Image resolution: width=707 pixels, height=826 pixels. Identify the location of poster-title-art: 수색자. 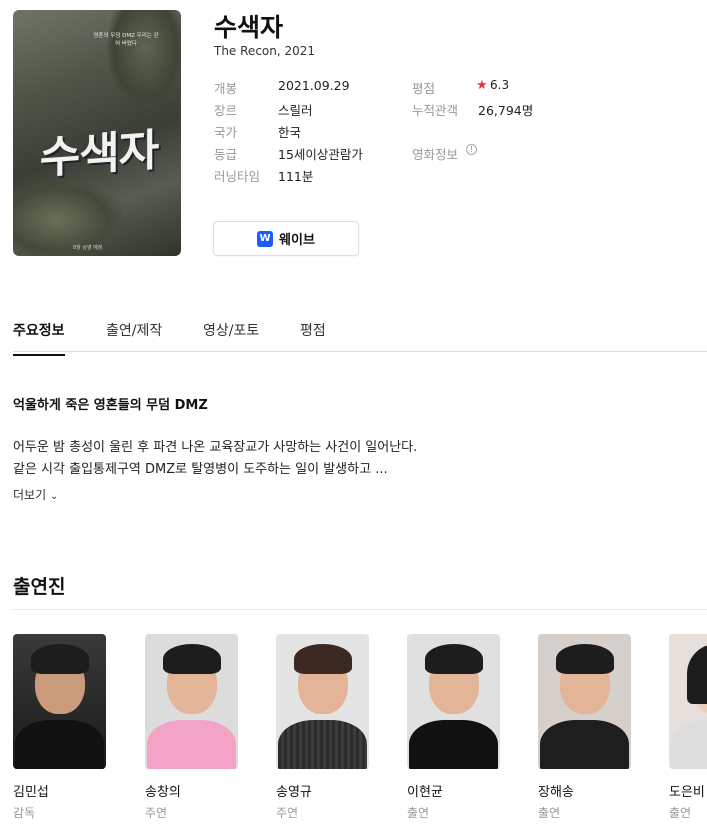
(99, 154).